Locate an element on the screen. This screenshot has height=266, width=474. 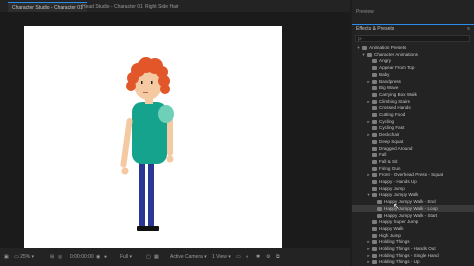
effects-presets-title: Effects & Presets is located at coordinates (375, 29).